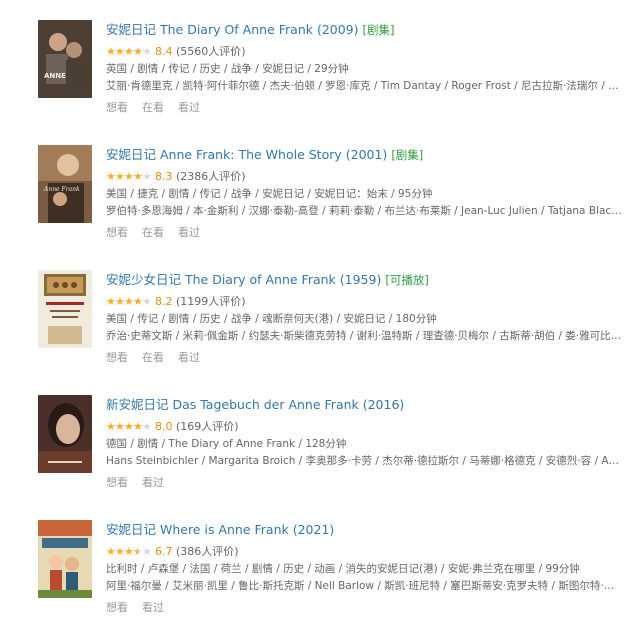 The width and height of the screenshot is (640, 643). I want to click on rating-row: ★★★★★ 8.0 (169人评价), so click(366, 427).